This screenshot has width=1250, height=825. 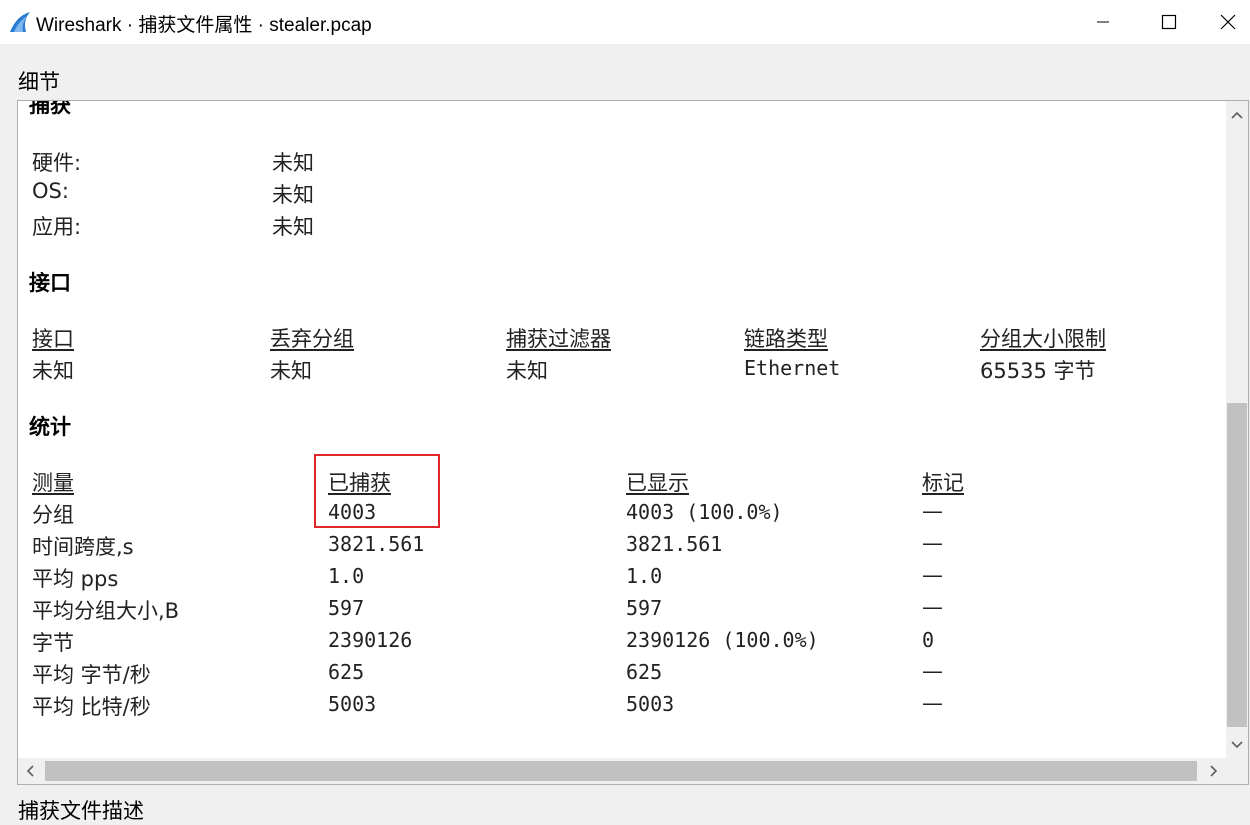 I want to click on scrollbar-corner, so click(x=1237, y=771).